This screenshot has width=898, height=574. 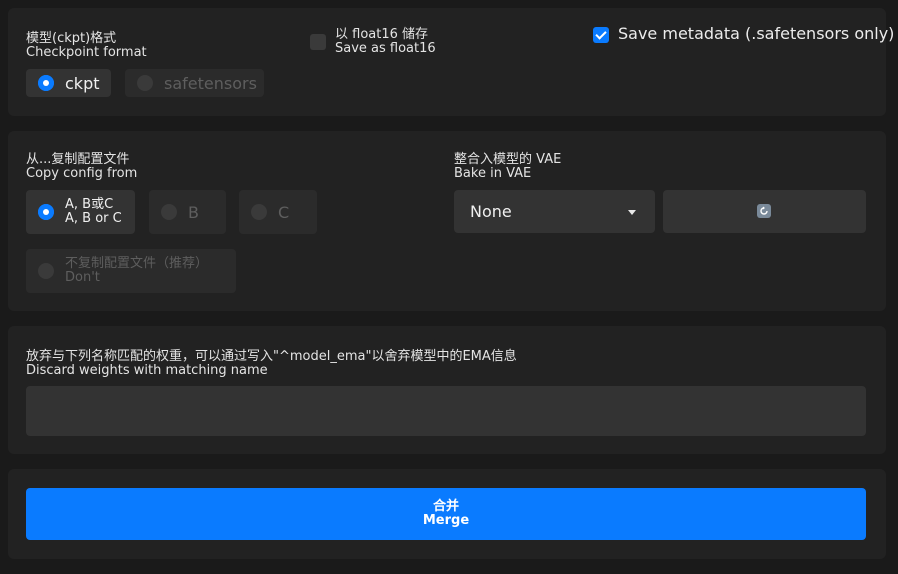 What do you see at coordinates (71, 38) in the screenshot?
I see `format-label-zh: 模型(ckpt)格式` at bounding box center [71, 38].